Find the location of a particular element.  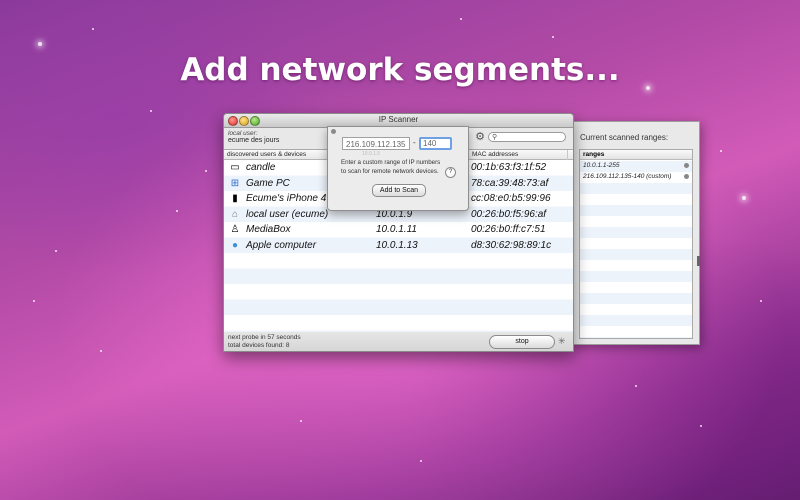

local-user-label: local user: is located at coordinates (243, 133).